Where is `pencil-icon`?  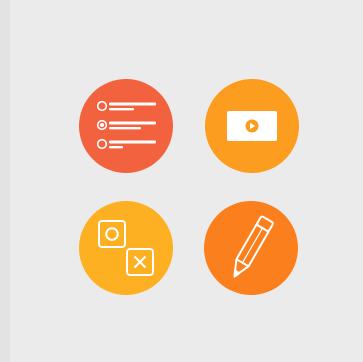 pencil-icon is located at coordinates (251, 248).